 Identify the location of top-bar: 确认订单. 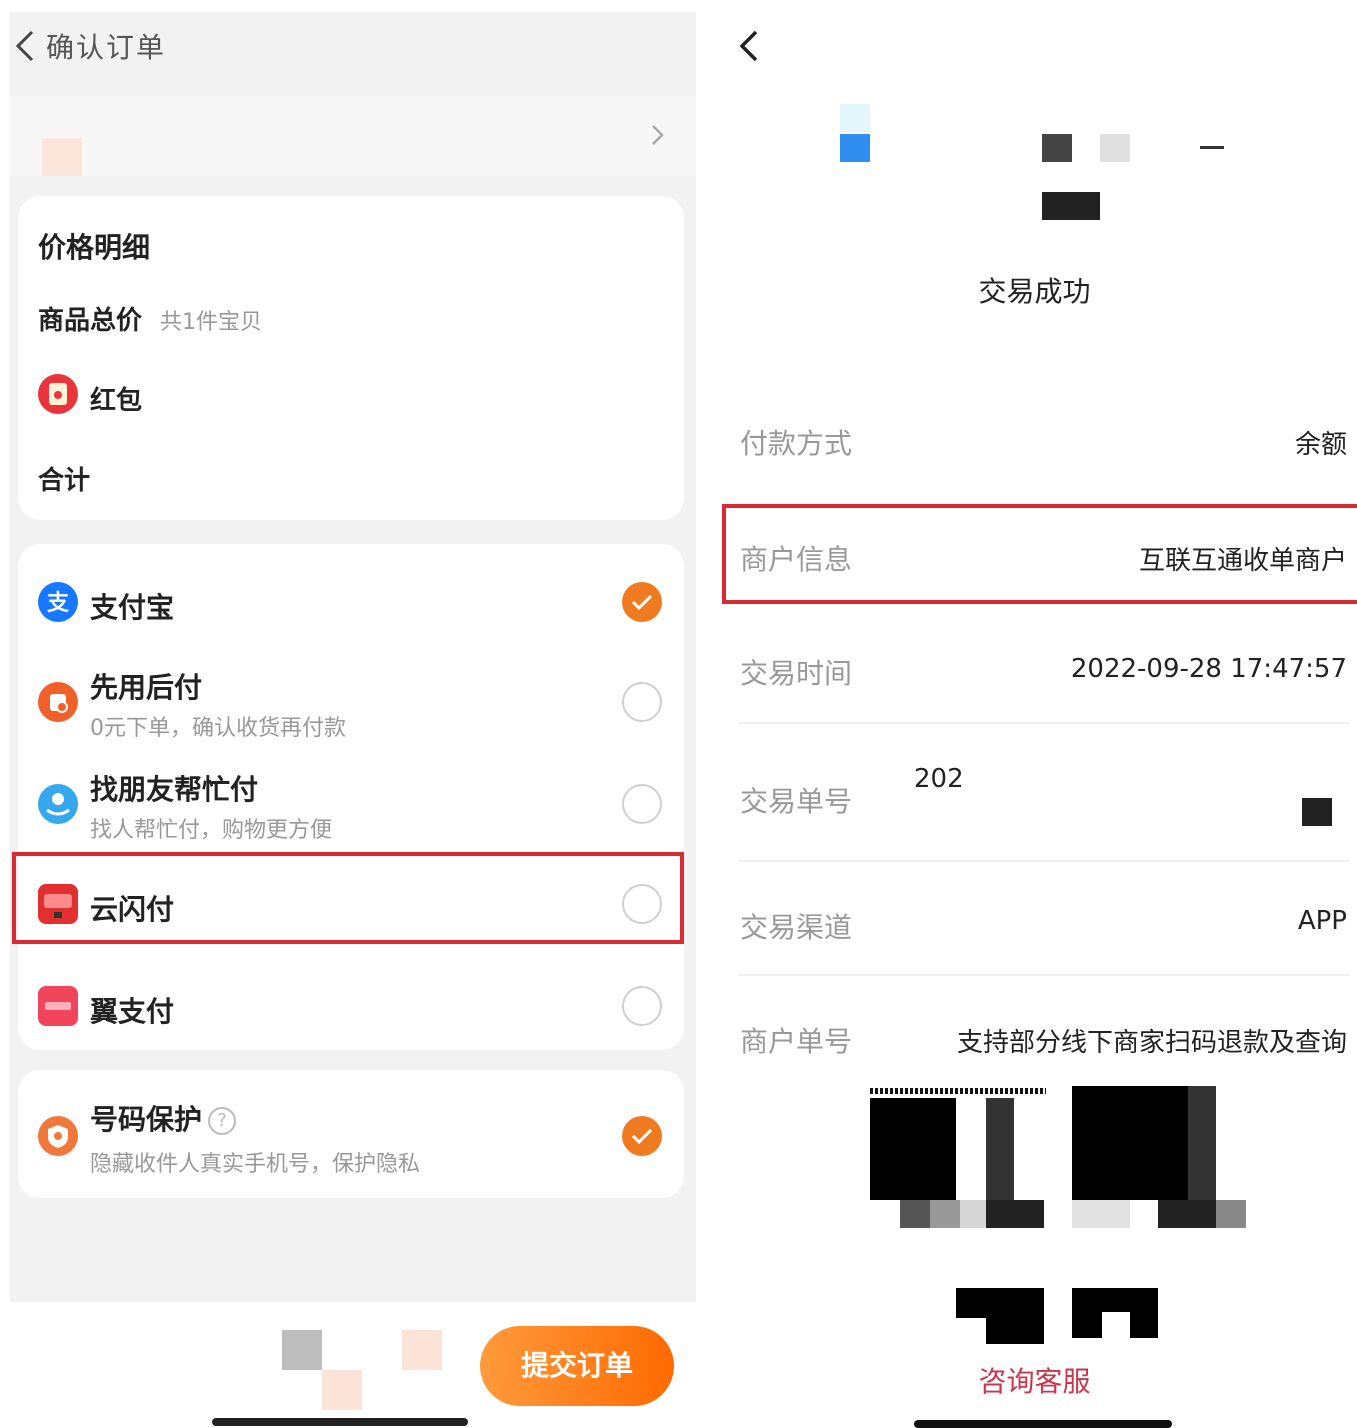
(353, 48).